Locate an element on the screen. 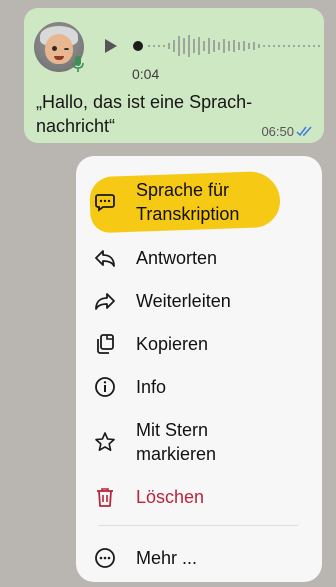  menu-item-copy: Kopieren is located at coordinates (199, 344).